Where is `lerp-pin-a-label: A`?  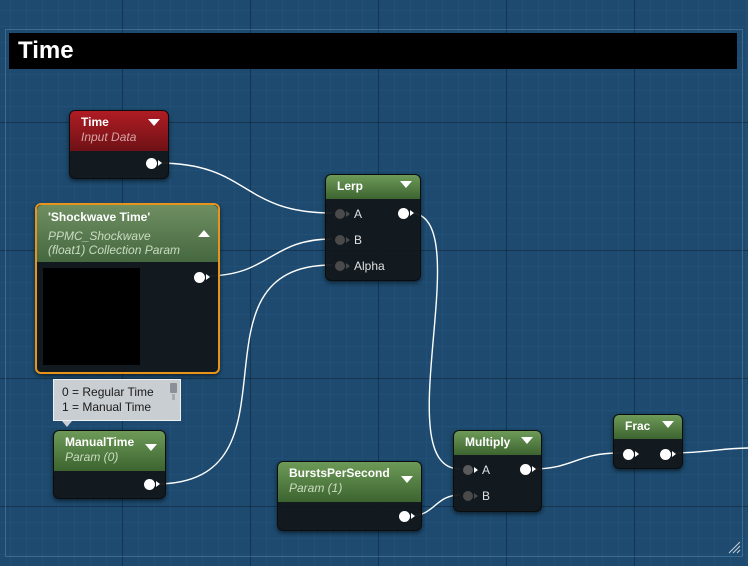
lerp-pin-a-label: A is located at coordinates (358, 214).